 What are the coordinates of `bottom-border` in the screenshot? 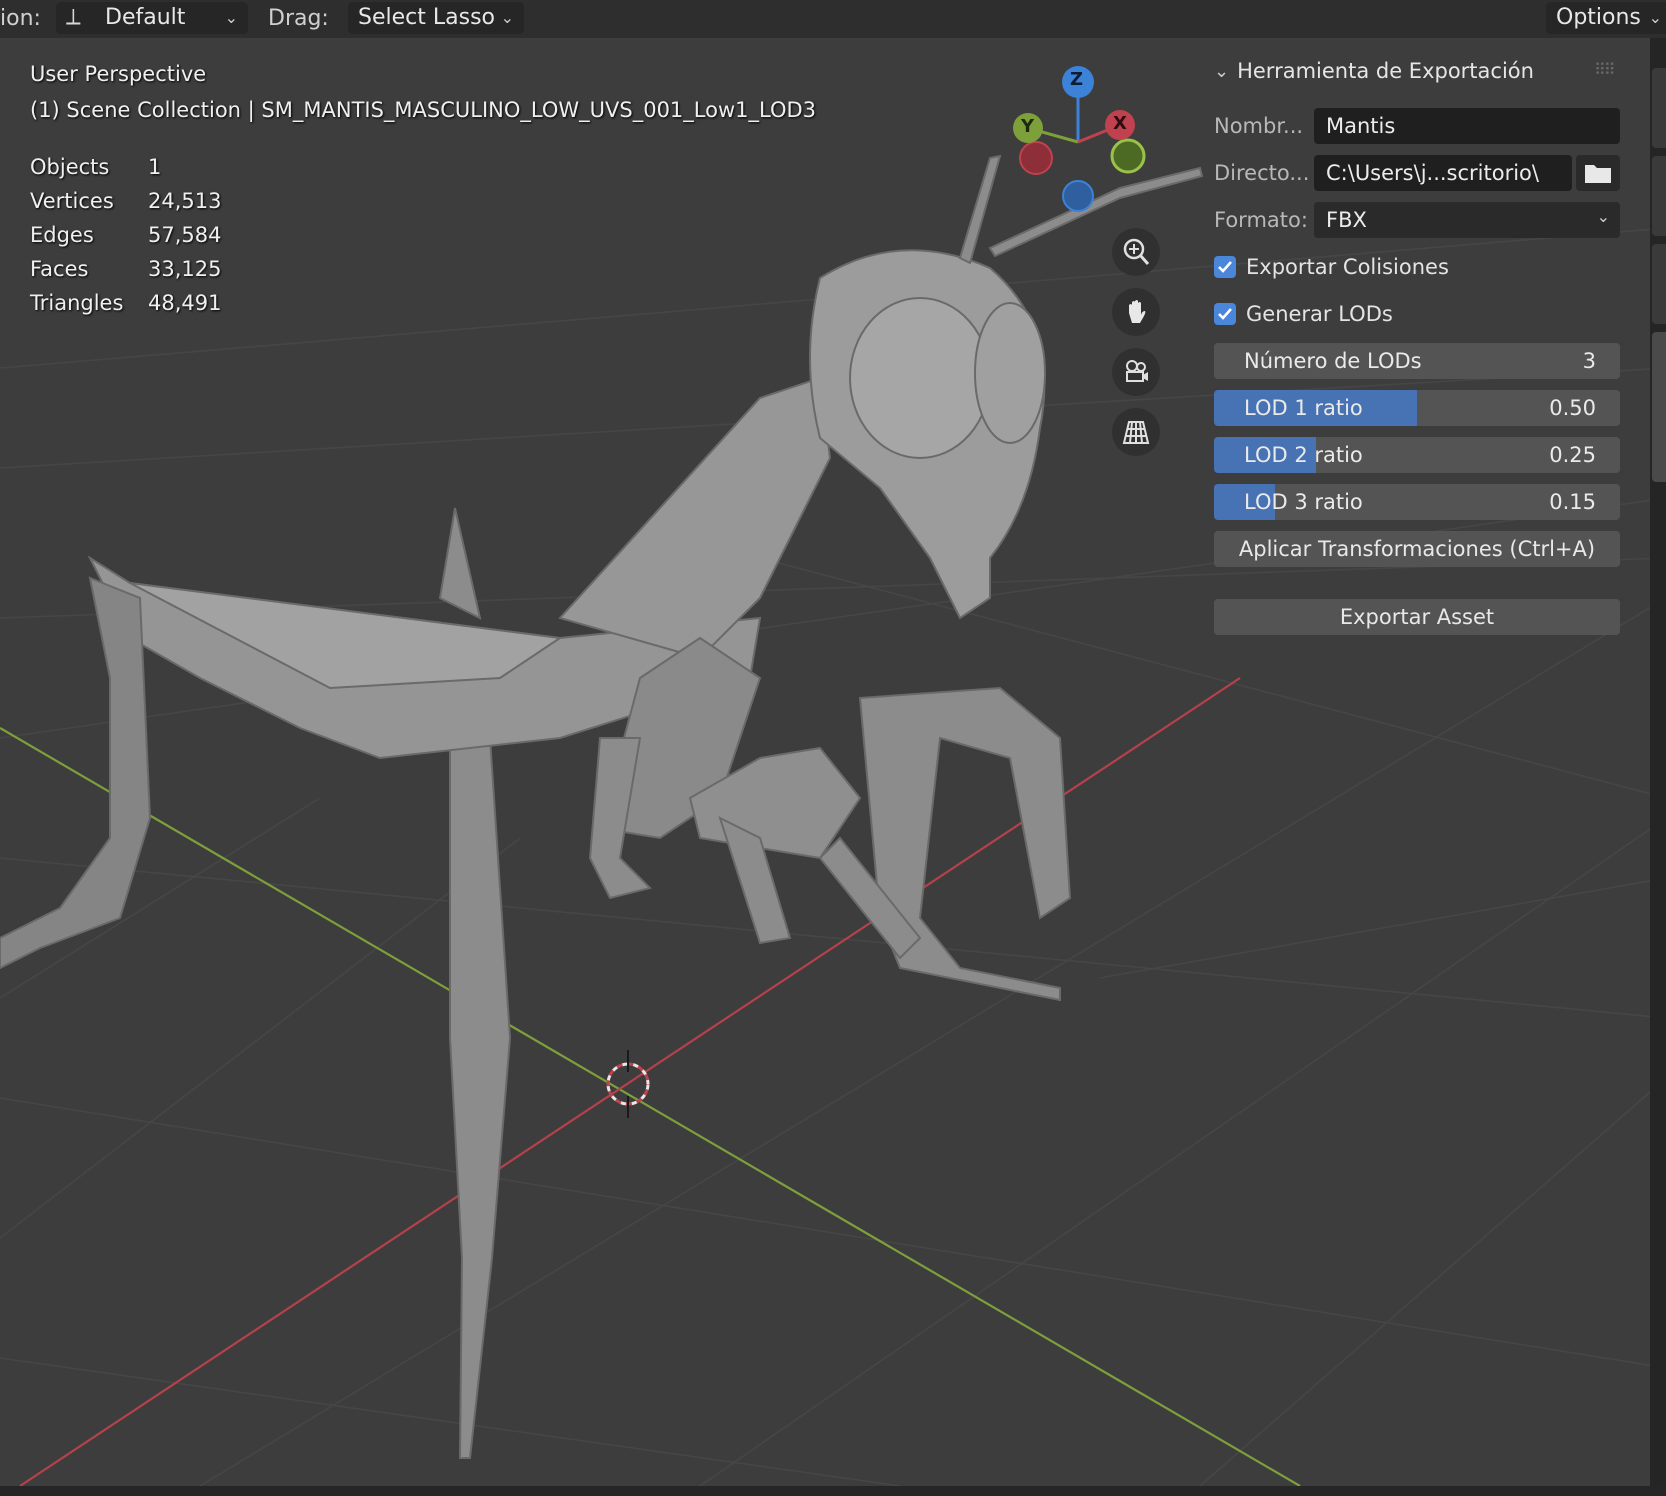 It's located at (833, 1491).